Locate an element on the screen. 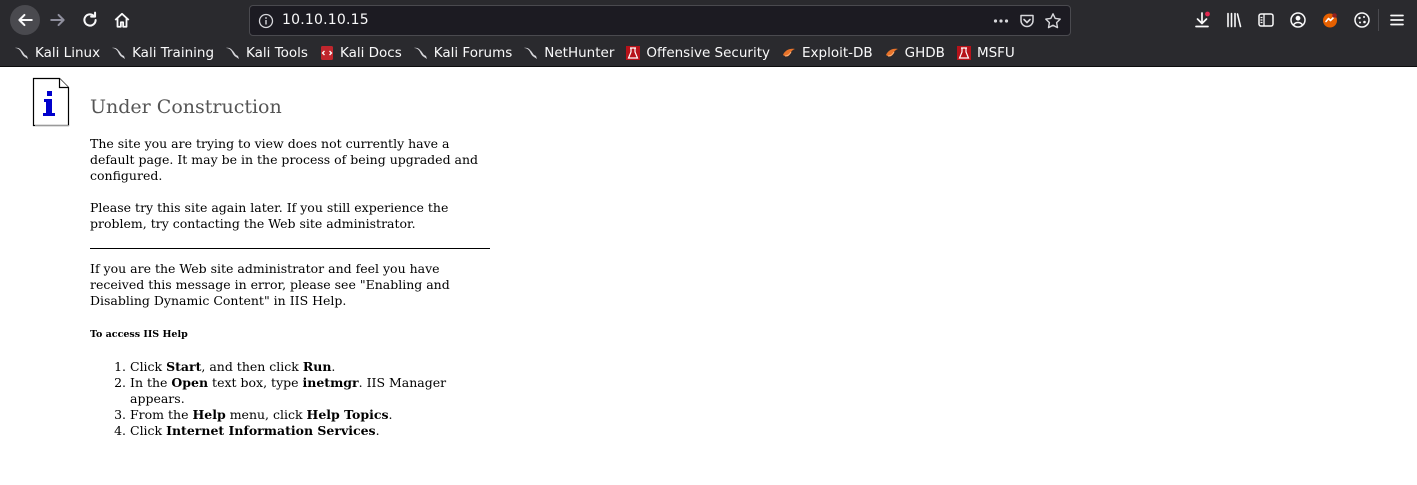 This screenshot has height=485, width=1417. arrow-right-icon is located at coordinates (57, 20).